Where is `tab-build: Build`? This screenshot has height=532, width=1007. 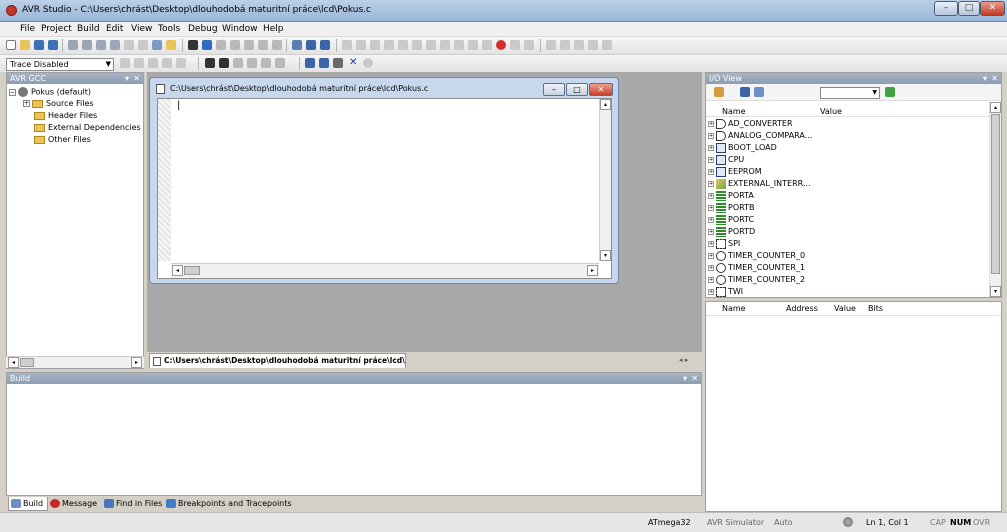 tab-build: Build is located at coordinates (28, 504).